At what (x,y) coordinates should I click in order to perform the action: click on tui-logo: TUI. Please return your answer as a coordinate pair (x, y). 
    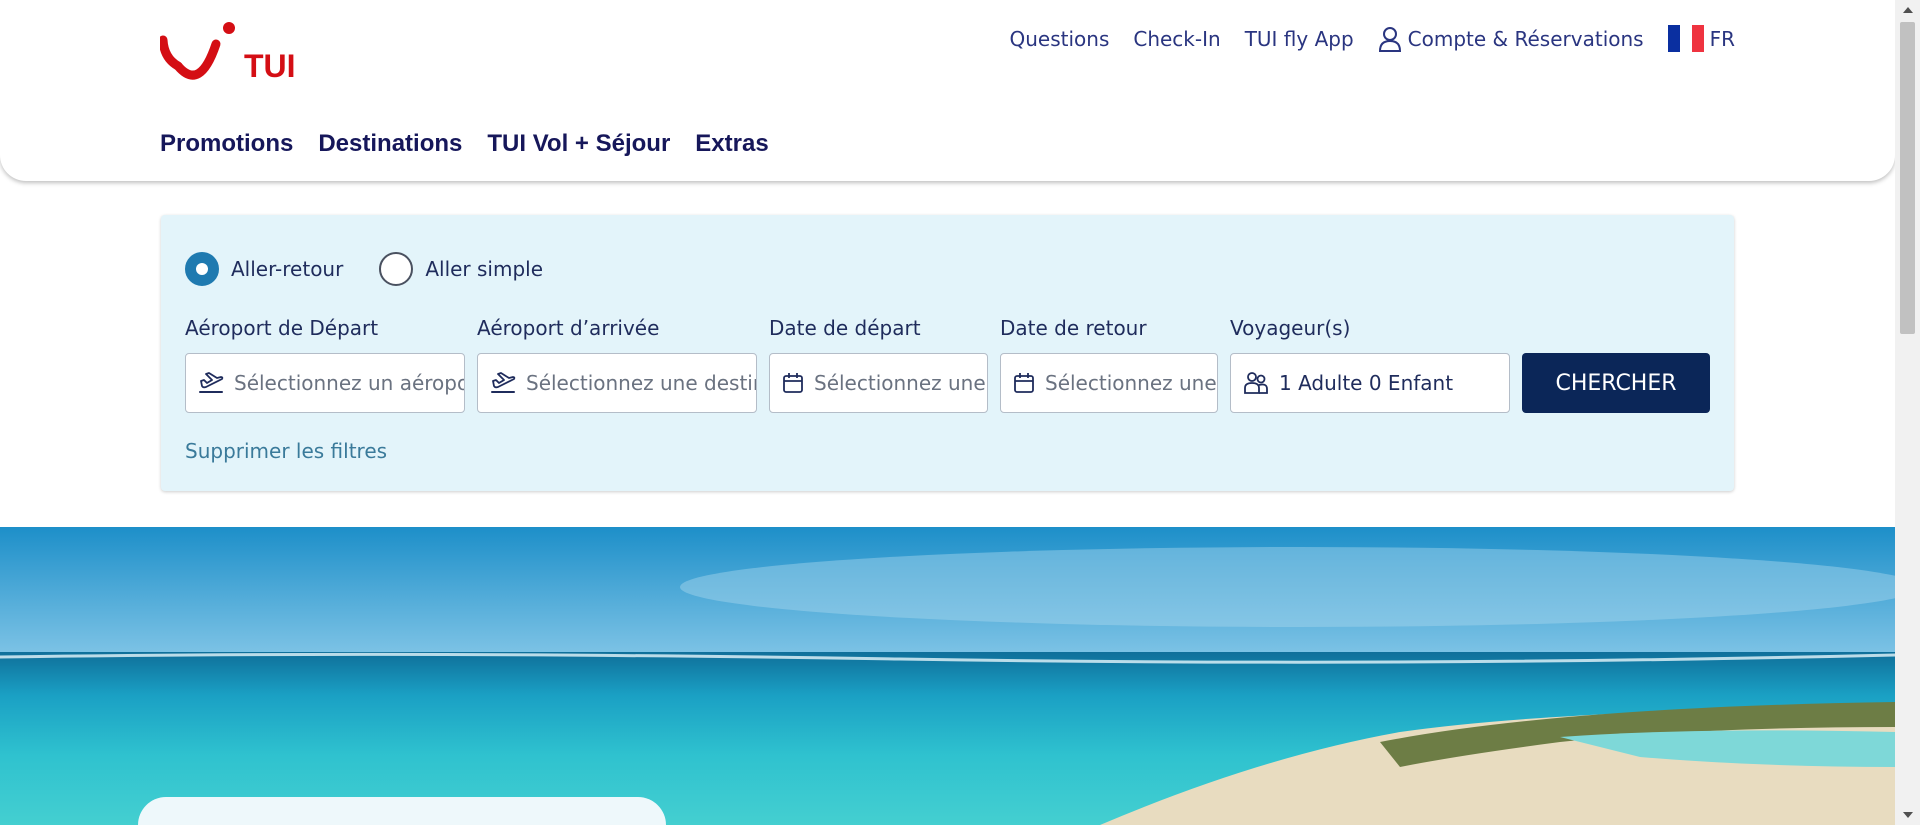
    Looking at the image, I should click on (231, 53).